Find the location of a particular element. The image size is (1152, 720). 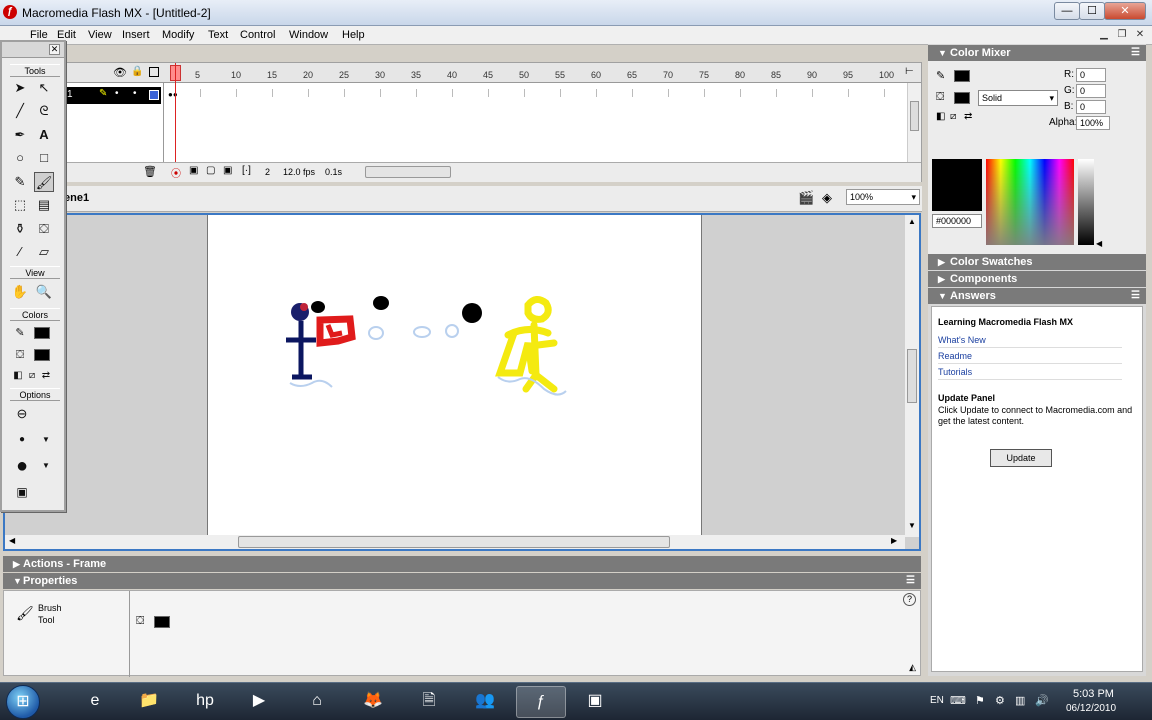

stage-hscroll: ◀ ▶ is located at coordinates (455, 542).